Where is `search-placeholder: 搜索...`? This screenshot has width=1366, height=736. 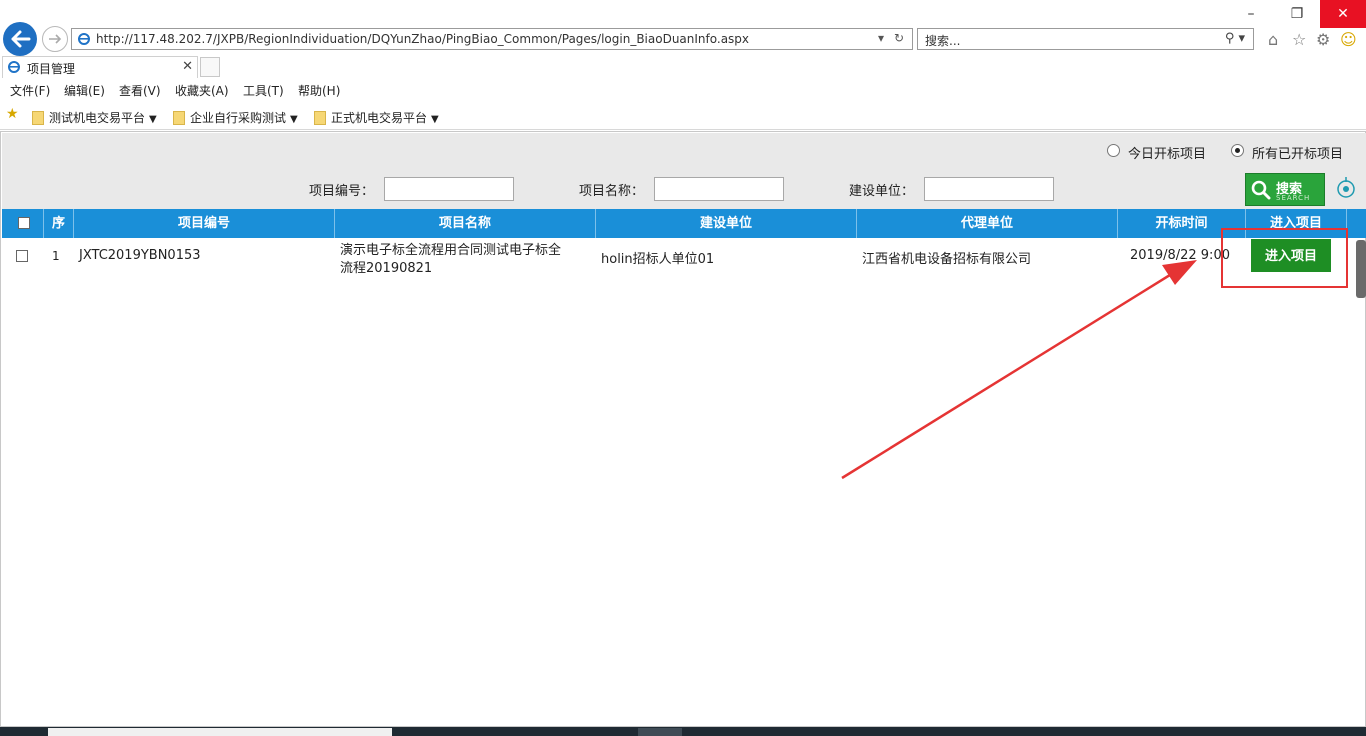
search-placeholder: 搜索... is located at coordinates (943, 41).